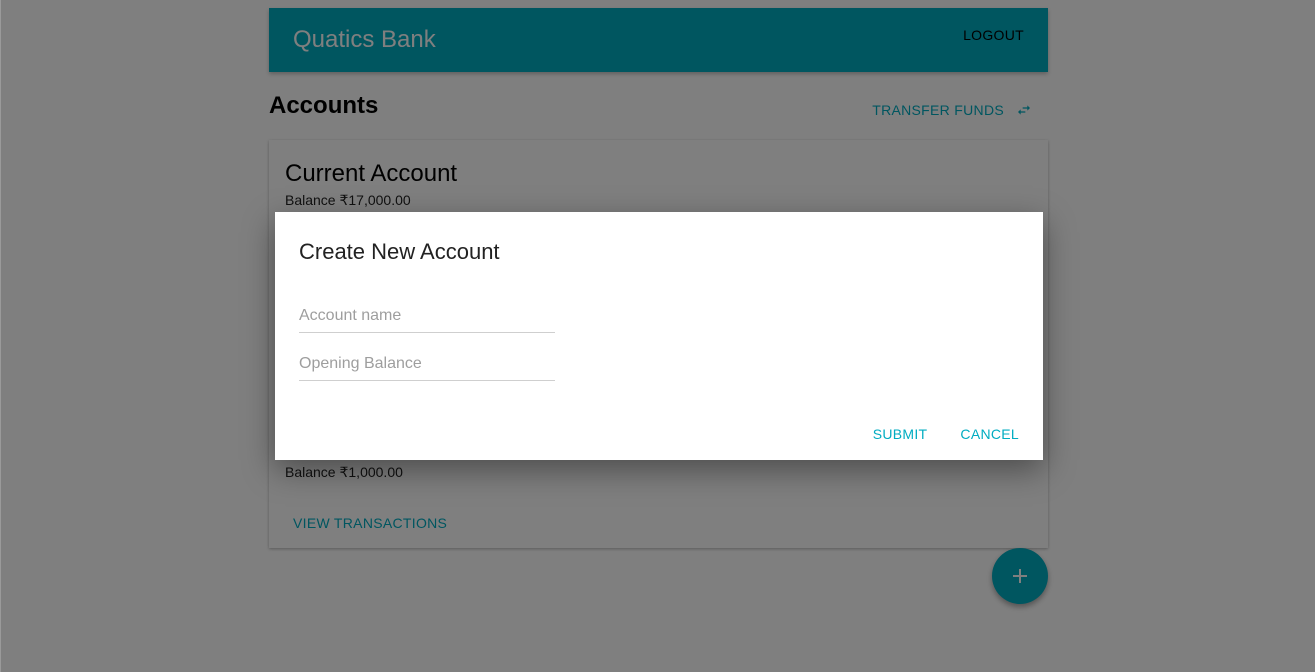  I want to click on submit-button: SUBMIT, so click(900, 434).